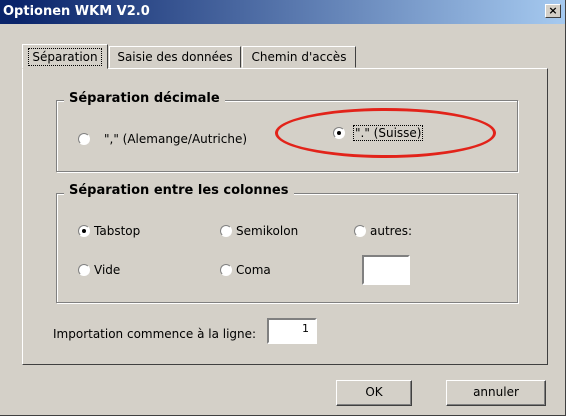 Image resolution: width=566 pixels, height=416 pixels. What do you see at coordinates (386, 270) in the screenshot?
I see `other-separator-input` at bounding box center [386, 270].